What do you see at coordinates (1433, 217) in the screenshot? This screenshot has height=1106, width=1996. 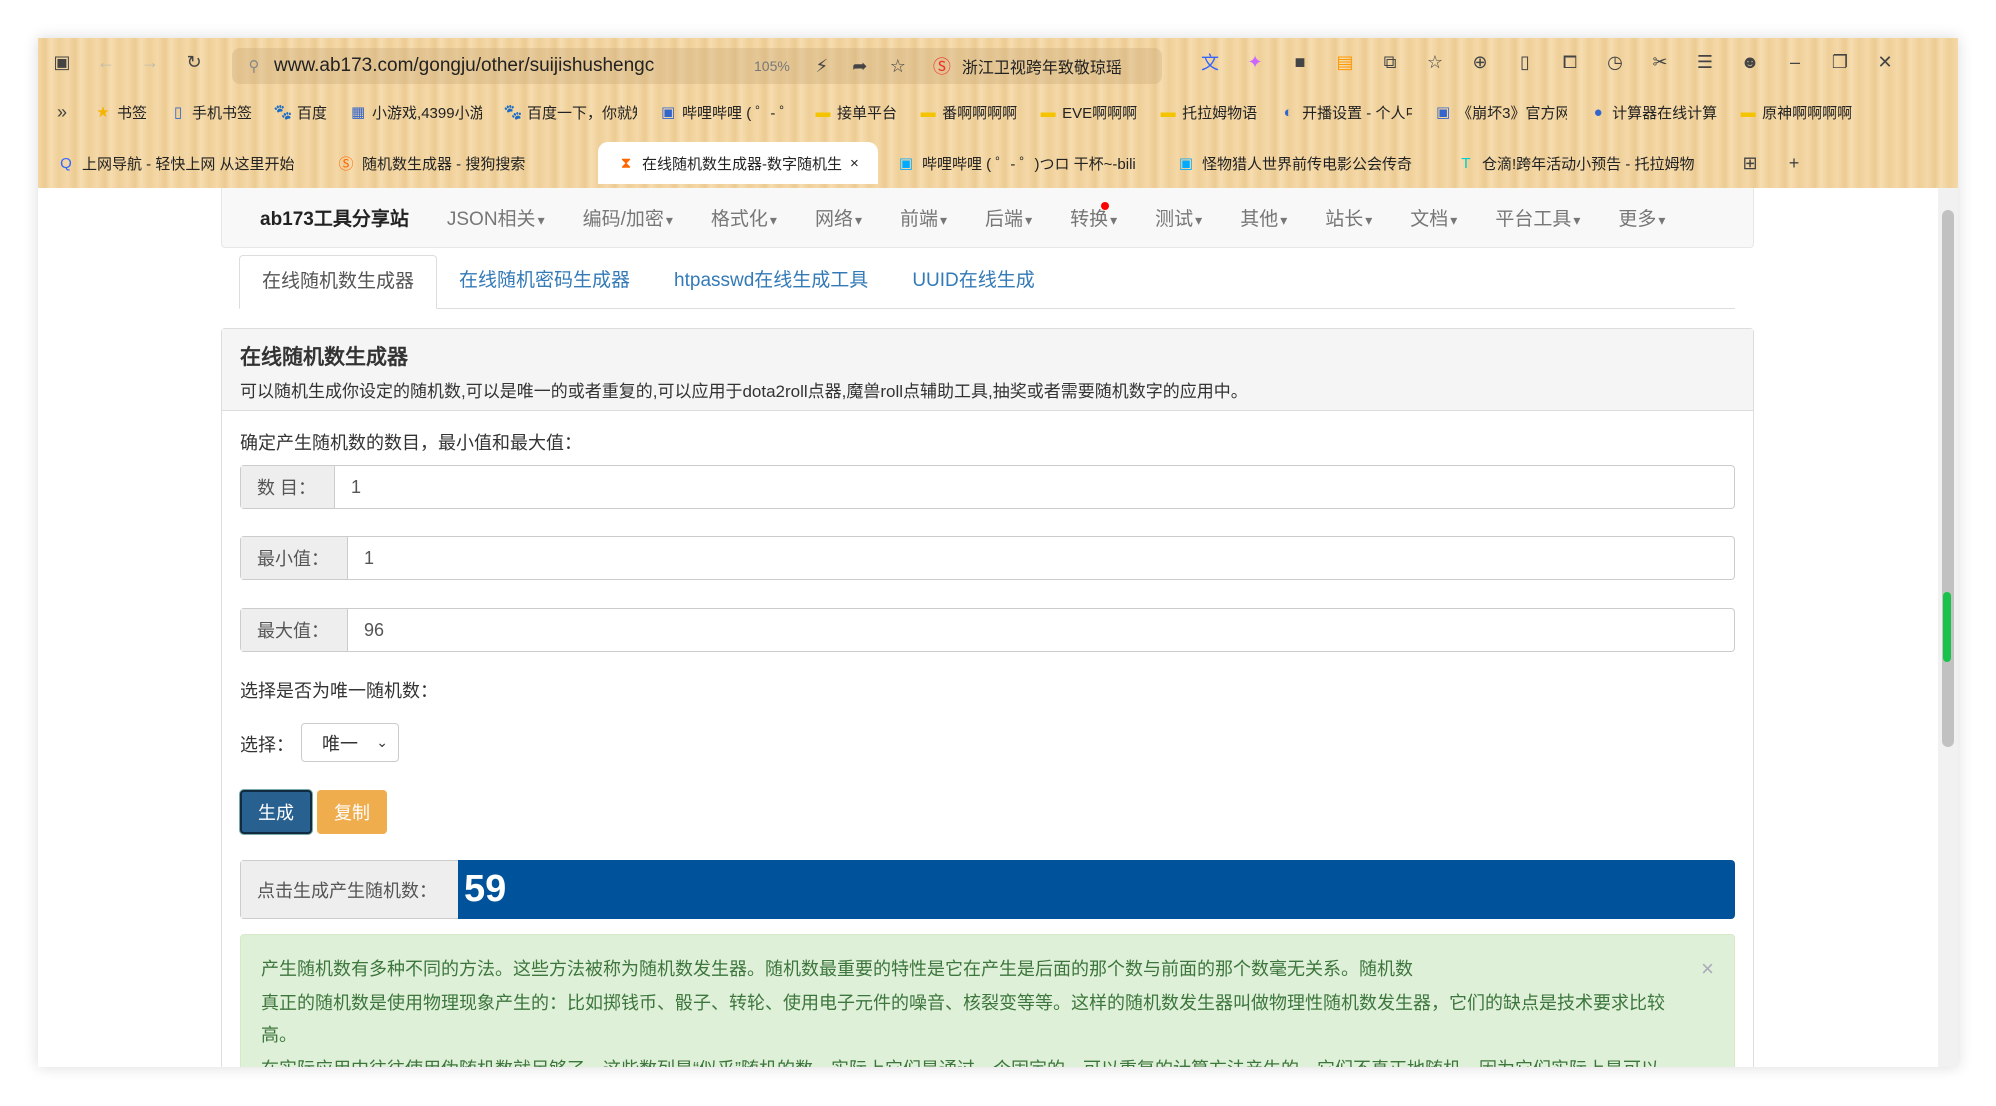 I see `nav-menu-item: 文档` at bounding box center [1433, 217].